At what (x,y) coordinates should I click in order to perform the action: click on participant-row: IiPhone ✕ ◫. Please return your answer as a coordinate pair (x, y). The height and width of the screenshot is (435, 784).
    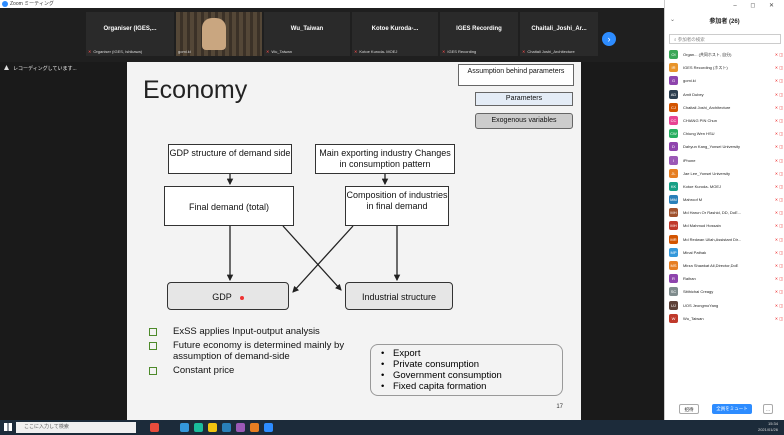
    Looking at the image, I should click on (726, 160).